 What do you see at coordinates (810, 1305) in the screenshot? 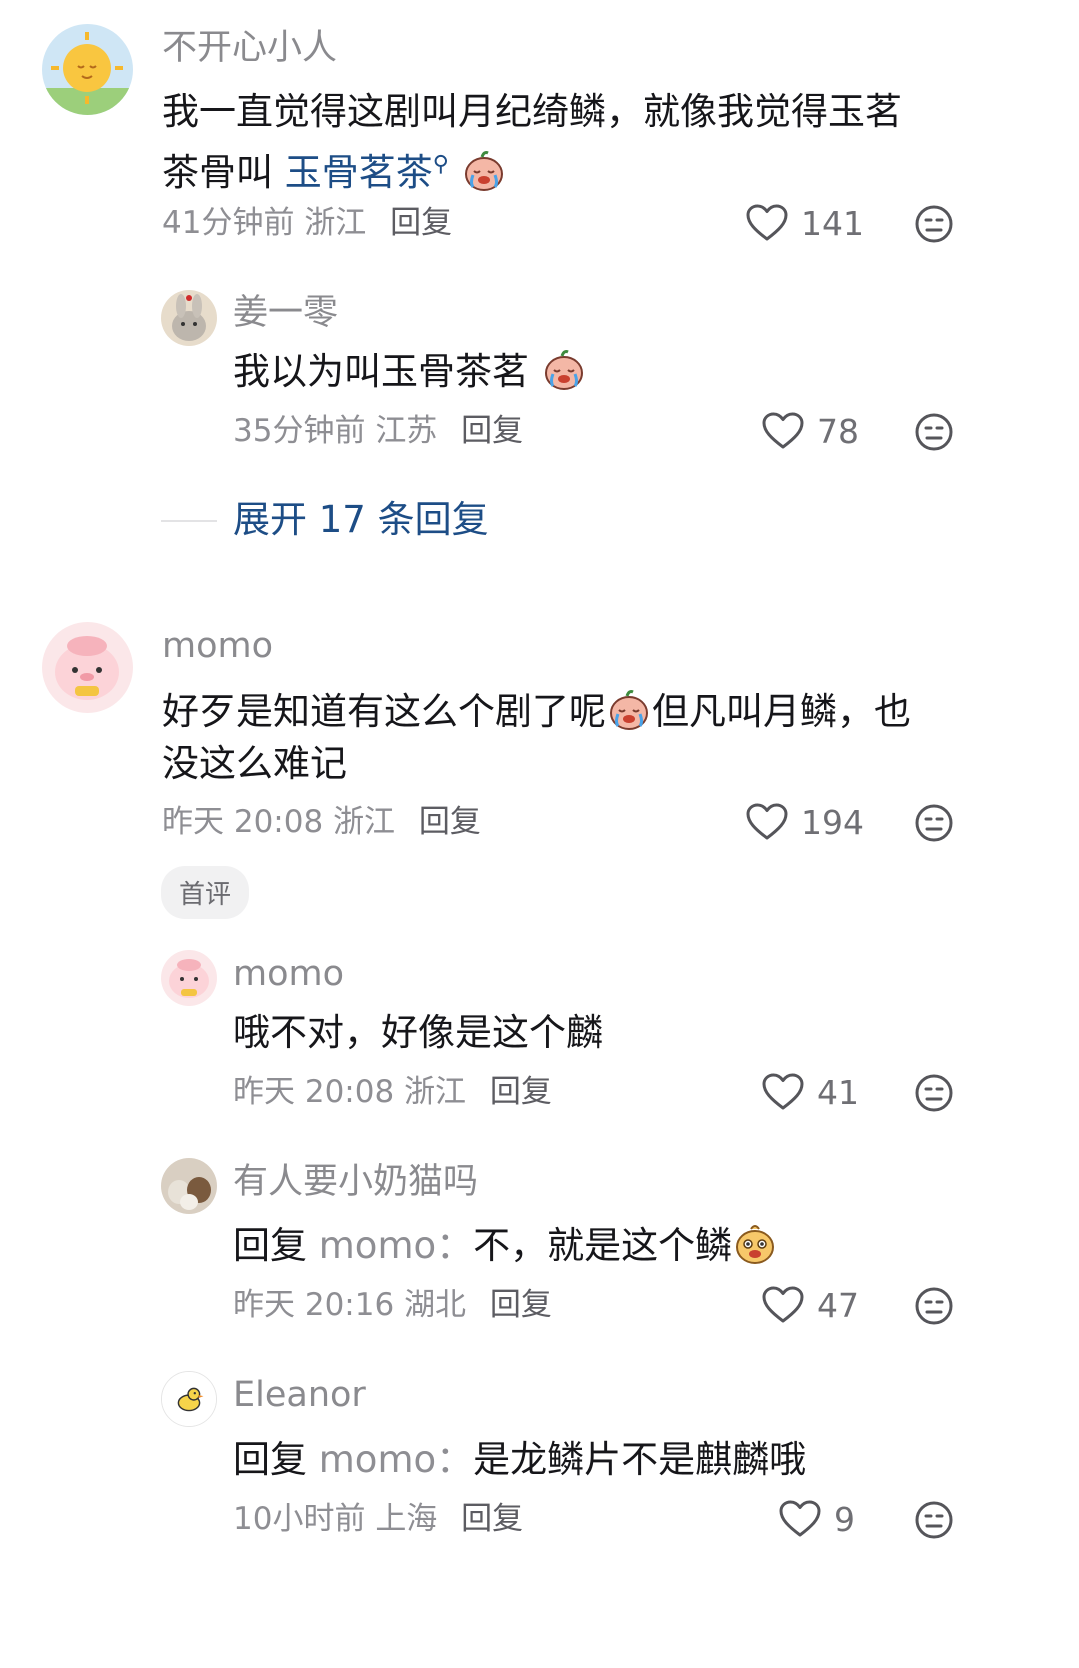
I see `like-button: 47` at bounding box center [810, 1305].